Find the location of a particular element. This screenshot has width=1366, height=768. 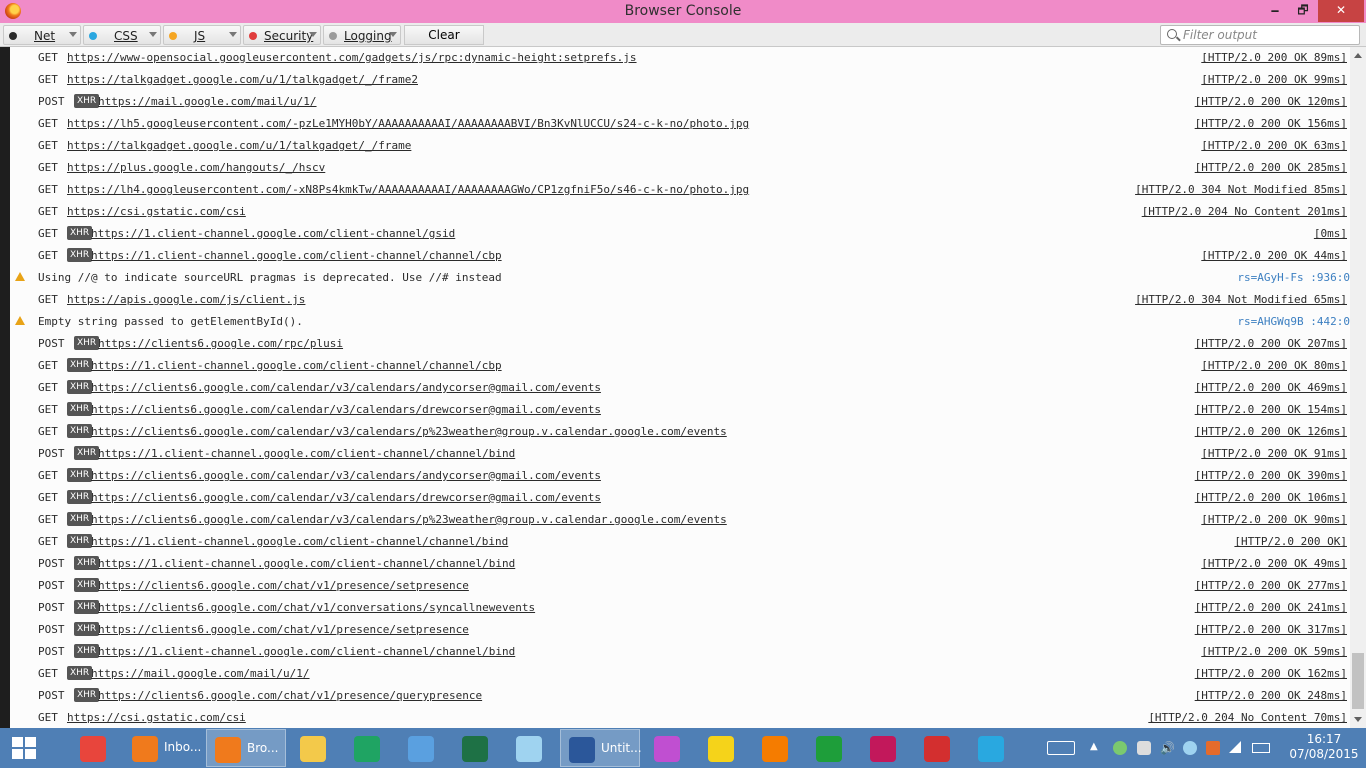

request-status-link: [HTTP/2.0 200 OK 285ms] is located at coordinates (1271, 167).